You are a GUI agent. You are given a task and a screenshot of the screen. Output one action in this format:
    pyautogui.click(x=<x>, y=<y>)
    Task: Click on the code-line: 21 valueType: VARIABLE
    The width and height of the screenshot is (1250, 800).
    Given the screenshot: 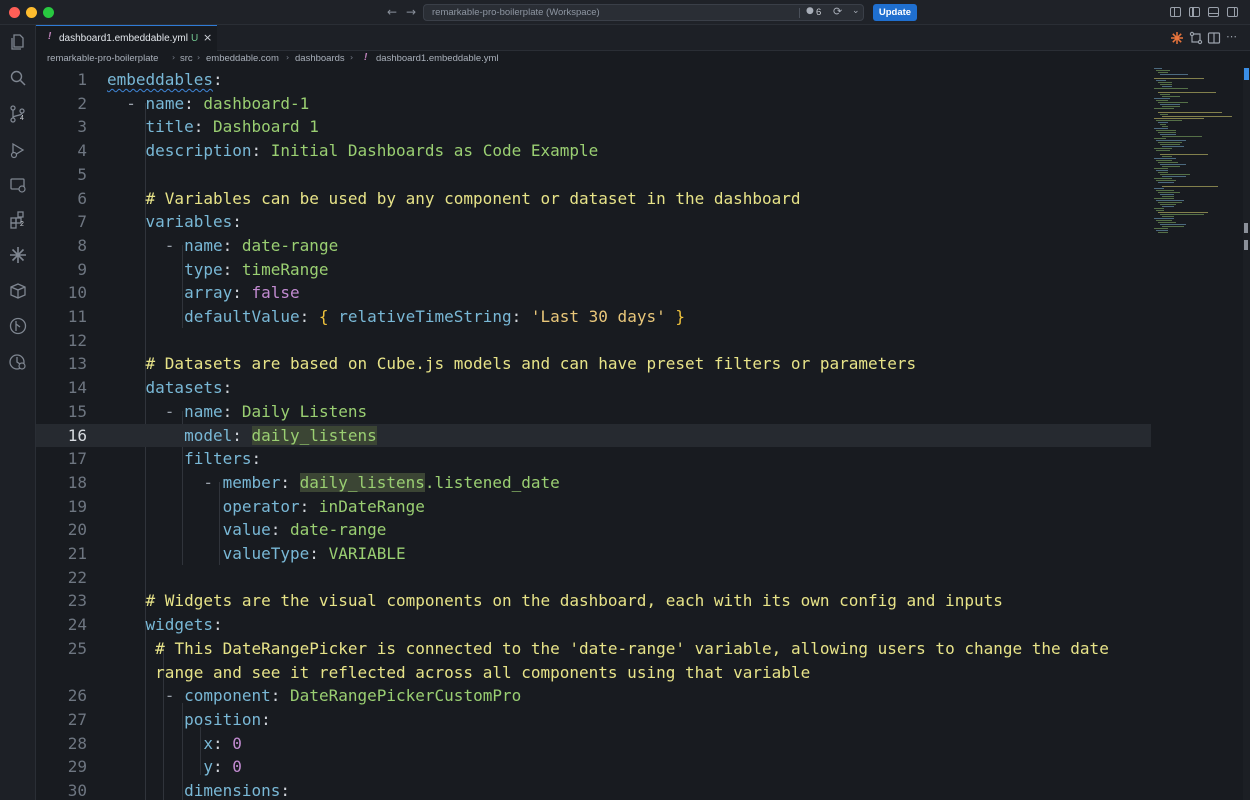 What is the action you would take?
    pyautogui.click(x=593, y=554)
    